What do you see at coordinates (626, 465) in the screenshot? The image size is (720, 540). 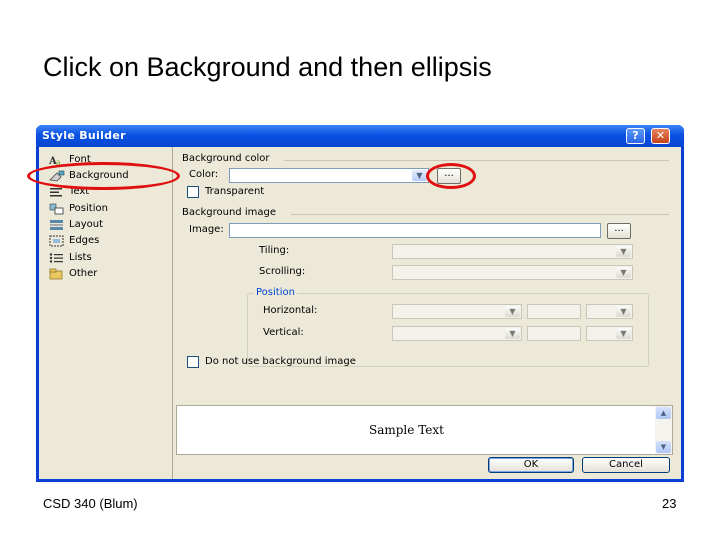 I see `cancel-button: Cancel` at bounding box center [626, 465].